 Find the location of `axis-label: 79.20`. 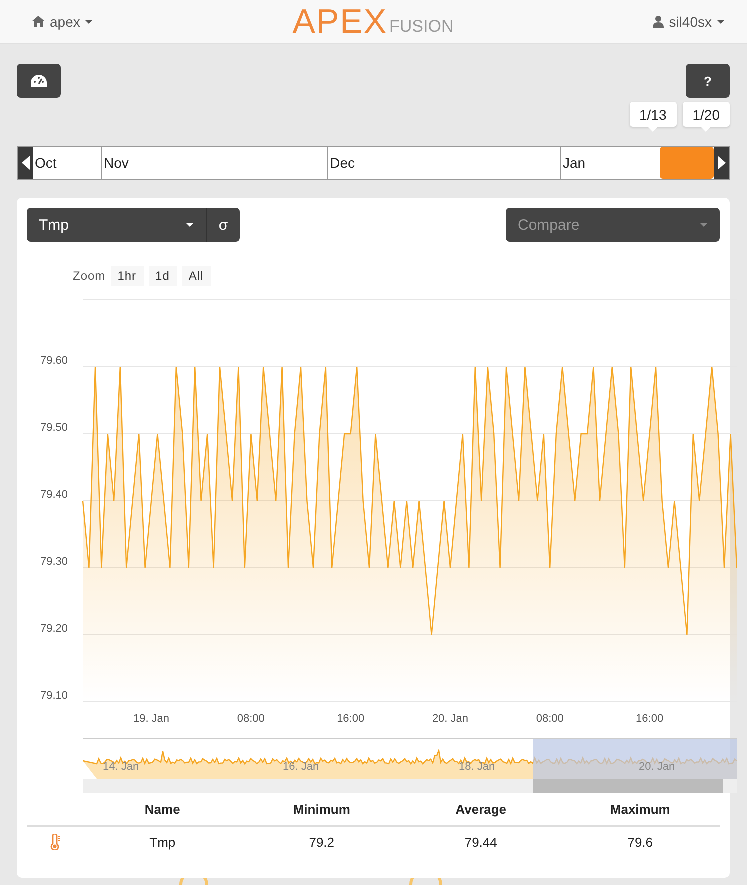

axis-label: 79.20 is located at coordinates (54, 629).